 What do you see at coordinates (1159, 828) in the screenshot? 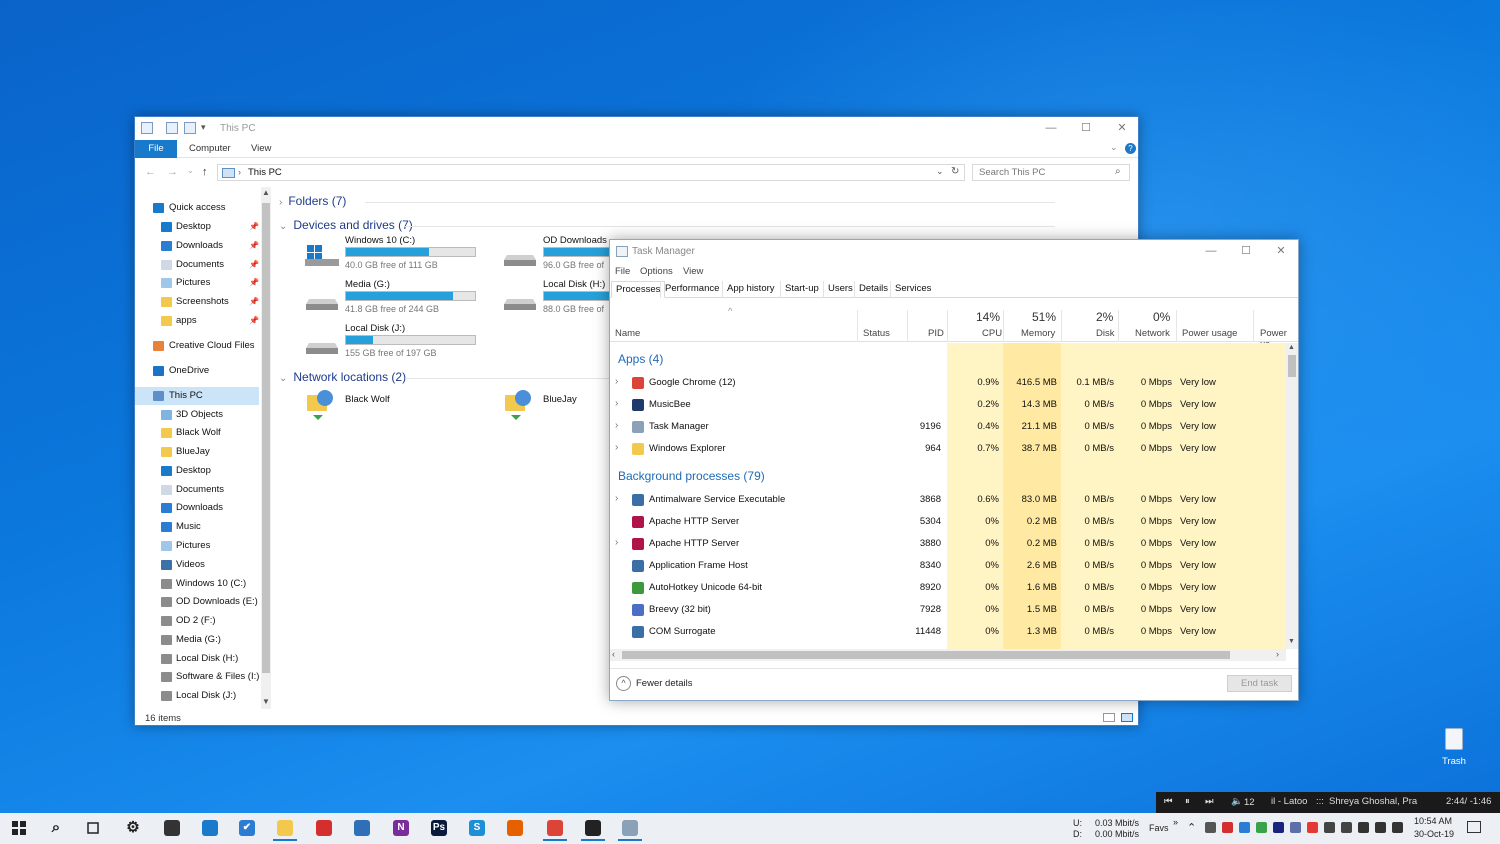
I see `favs-toolbar: Favs` at bounding box center [1159, 828].